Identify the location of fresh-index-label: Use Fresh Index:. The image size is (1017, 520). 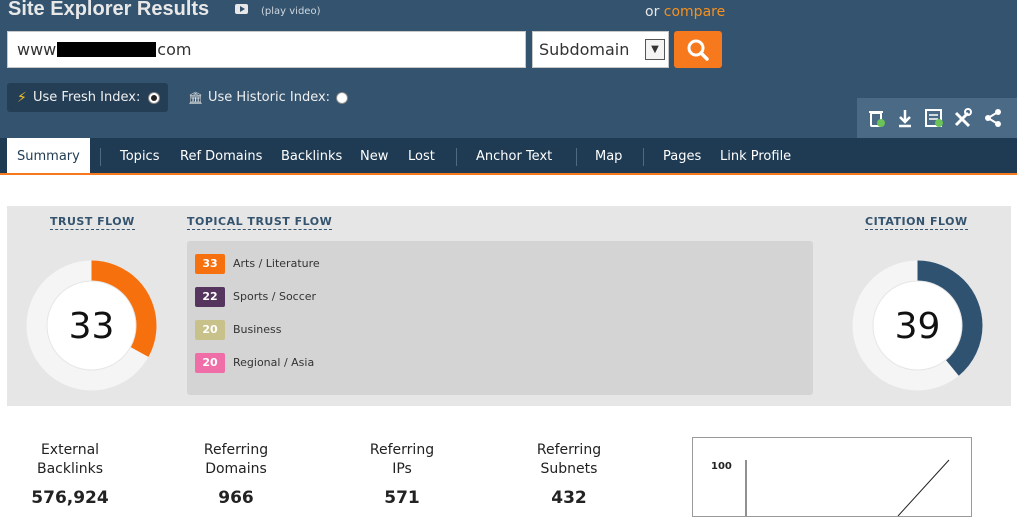
(87, 97).